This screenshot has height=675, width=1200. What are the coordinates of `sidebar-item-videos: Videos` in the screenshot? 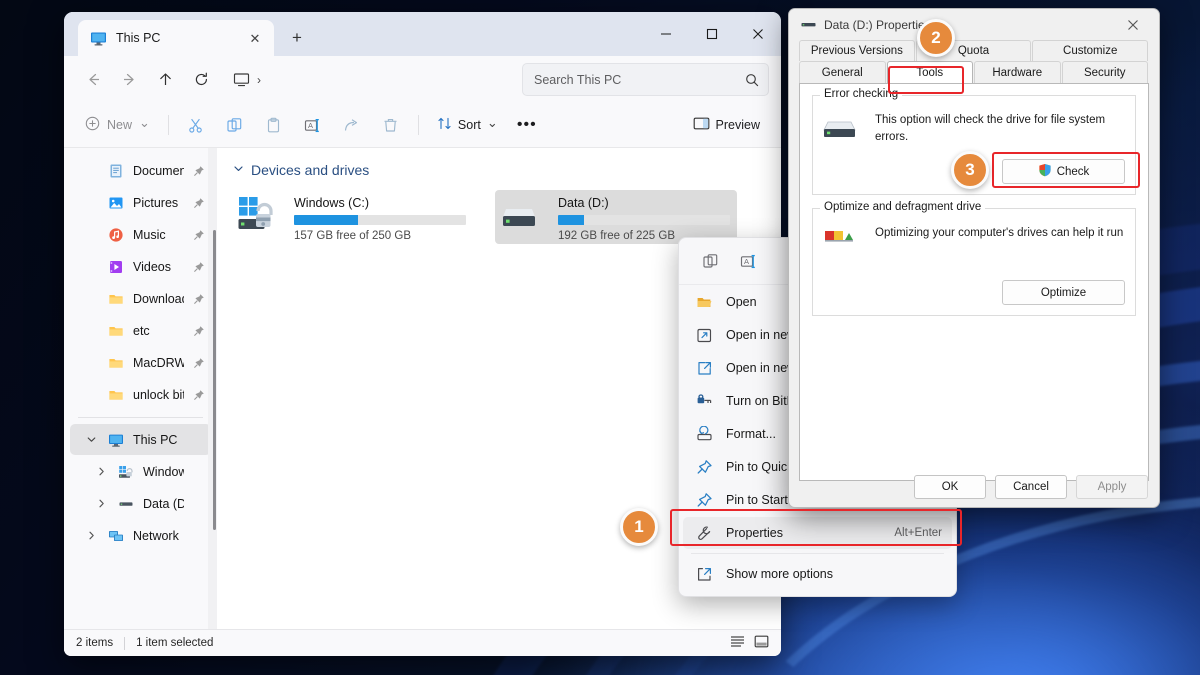 It's located at (140, 266).